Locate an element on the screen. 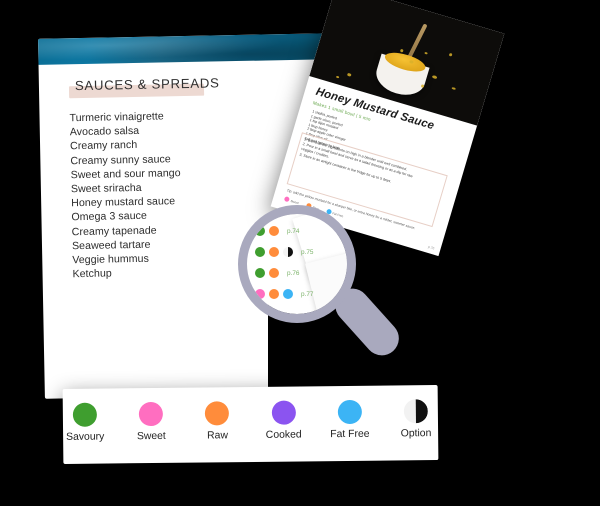  page-banner-image is located at coordinates (186, 49).